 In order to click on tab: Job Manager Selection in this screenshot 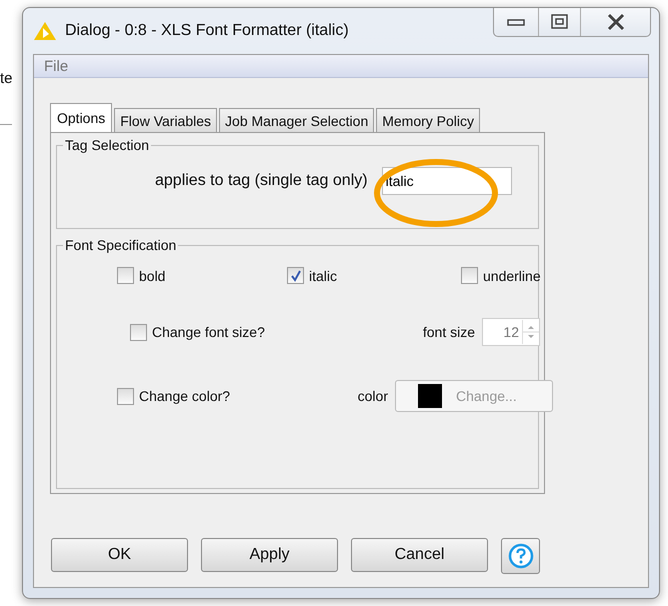, I will do `click(296, 120)`.